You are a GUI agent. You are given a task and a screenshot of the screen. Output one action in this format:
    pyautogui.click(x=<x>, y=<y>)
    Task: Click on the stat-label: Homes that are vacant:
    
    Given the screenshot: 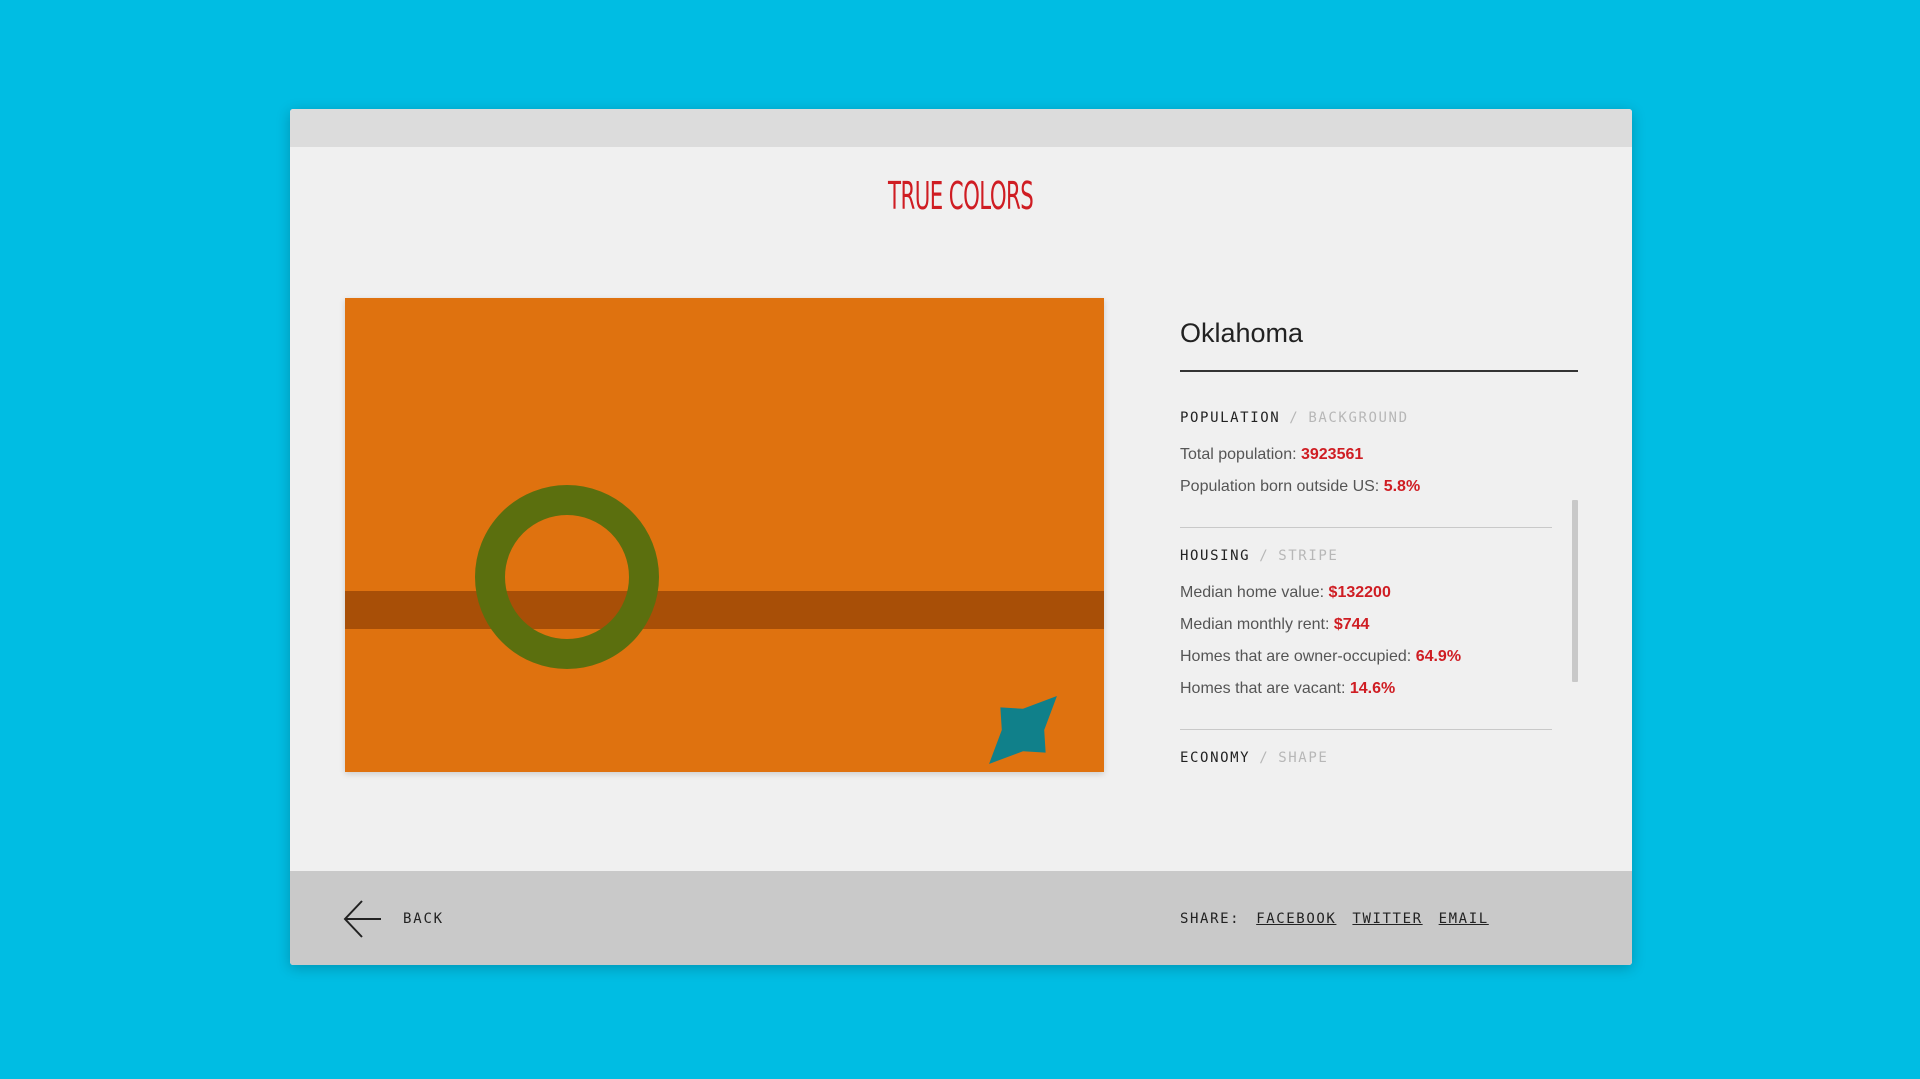 What is the action you would take?
    pyautogui.click(x=1263, y=688)
    